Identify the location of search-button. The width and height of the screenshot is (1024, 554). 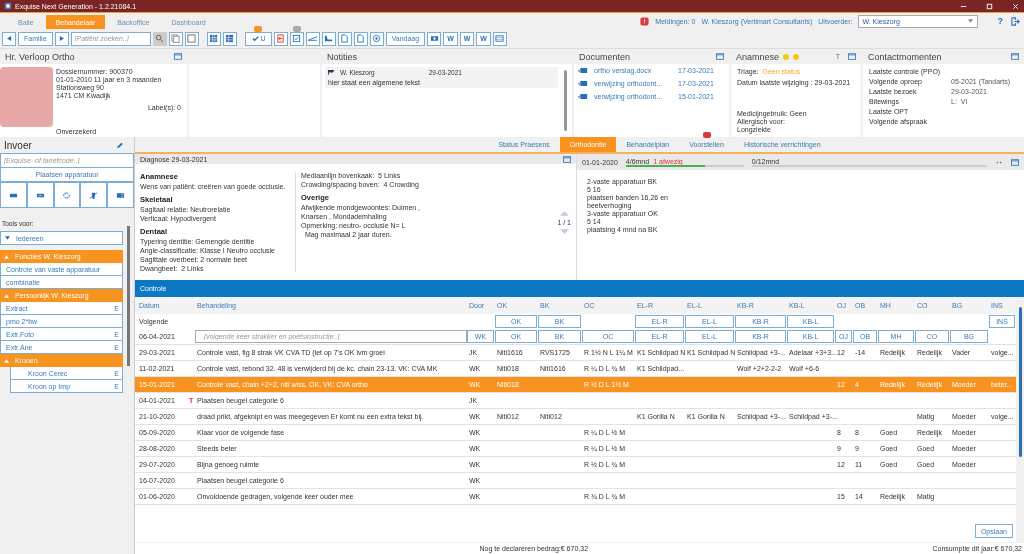
(159, 38).